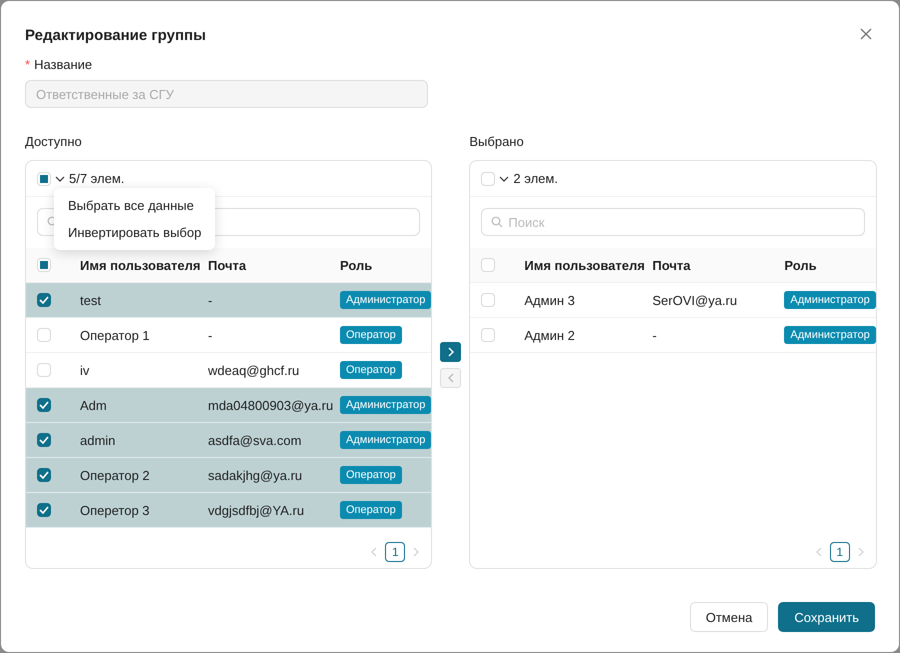  What do you see at coordinates (535, 178) in the screenshot?
I see `item-count: 2 элем.` at bounding box center [535, 178].